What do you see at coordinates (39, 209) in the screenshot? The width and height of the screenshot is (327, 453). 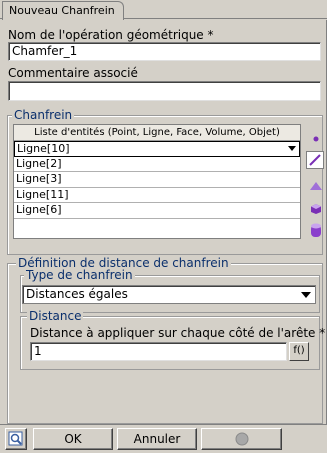 I see `list-item-label: Ligne[6]` at bounding box center [39, 209].